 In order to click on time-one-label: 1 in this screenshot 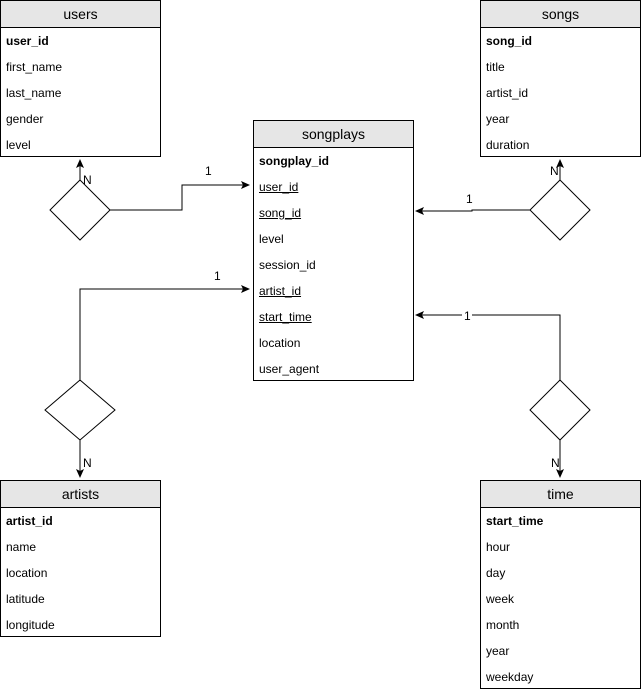, I will do `click(467, 316)`.